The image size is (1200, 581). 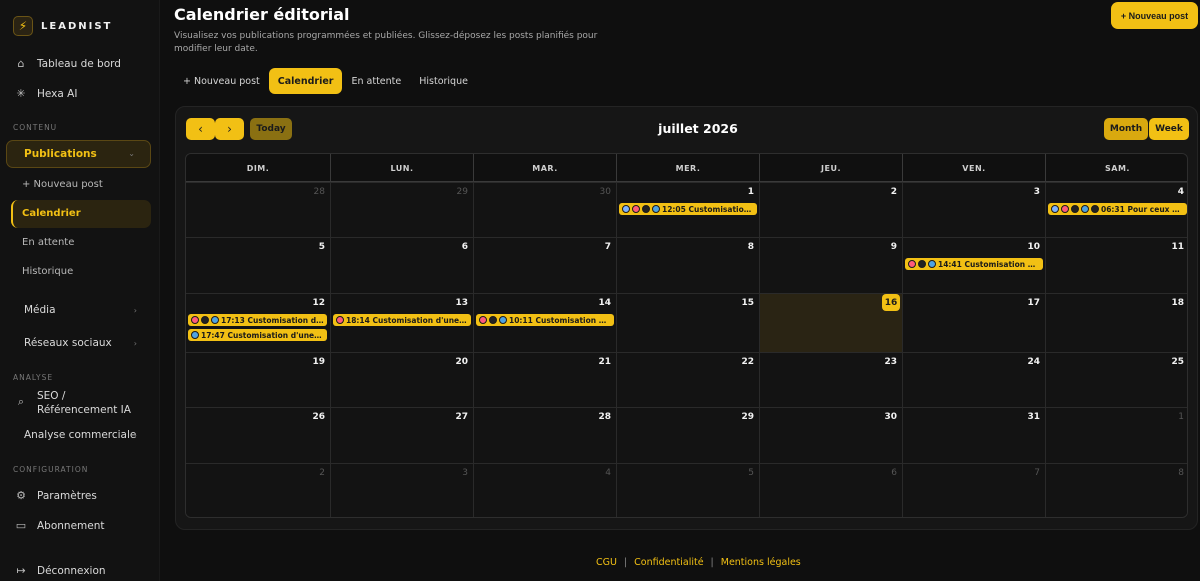 I want to click on calendar-day-cell: 15, so click(x=687, y=322).